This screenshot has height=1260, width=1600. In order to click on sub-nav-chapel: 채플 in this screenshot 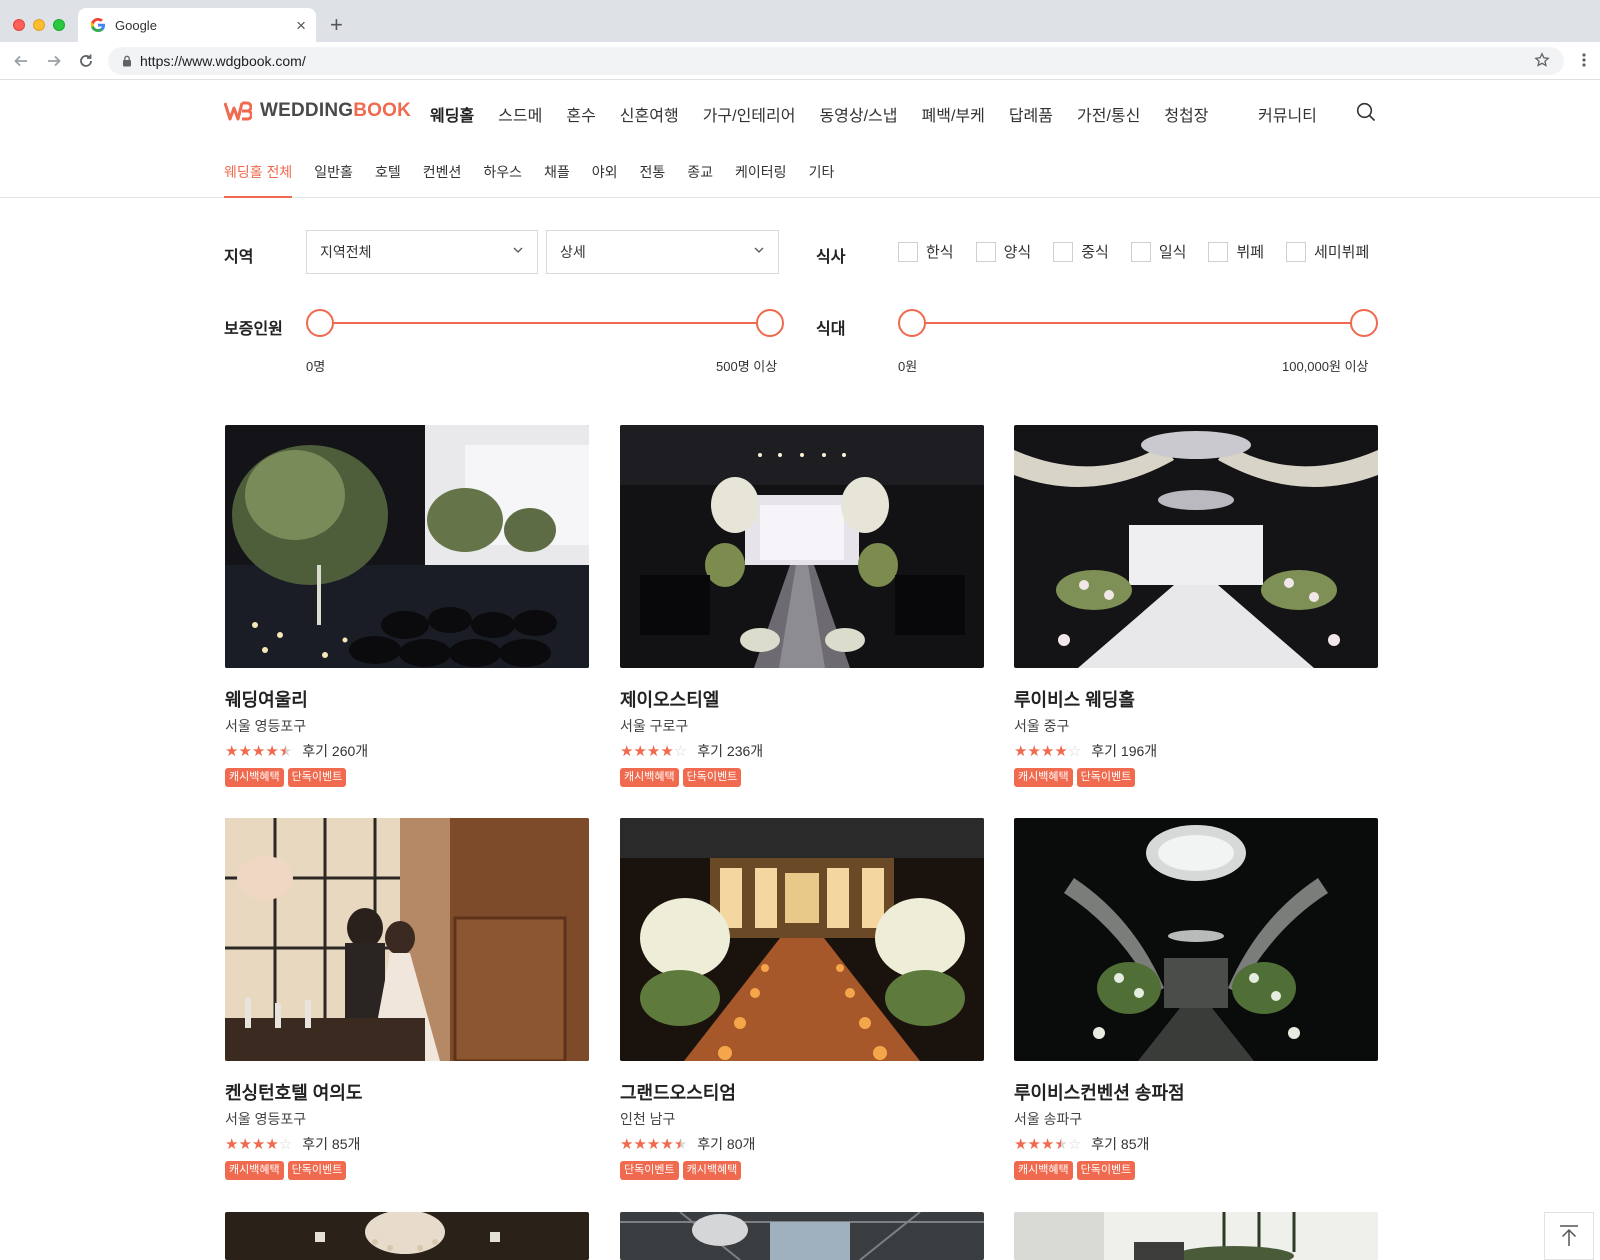, I will do `click(557, 180)`.